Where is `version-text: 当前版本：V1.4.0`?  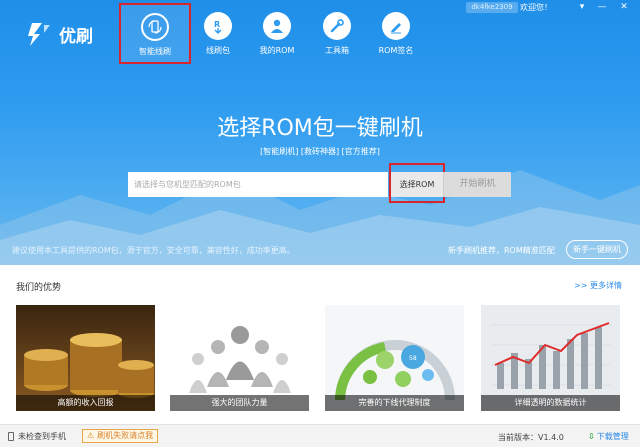 version-text: 当前版本：V1.4.0 is located at coordinates (531, 437).